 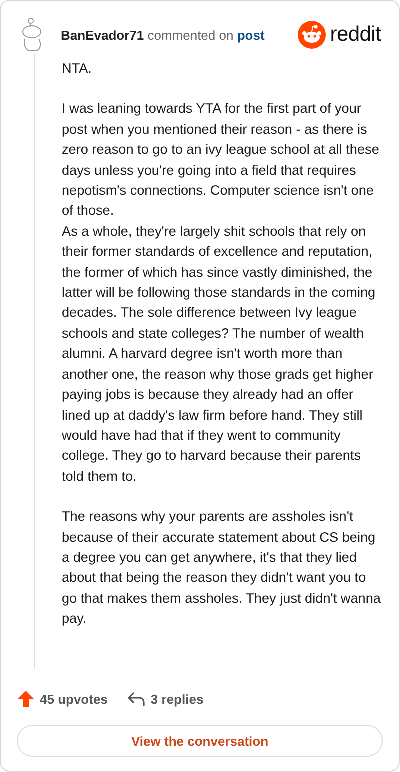 I want to click on reply-icon, so click(x=137, y=699).